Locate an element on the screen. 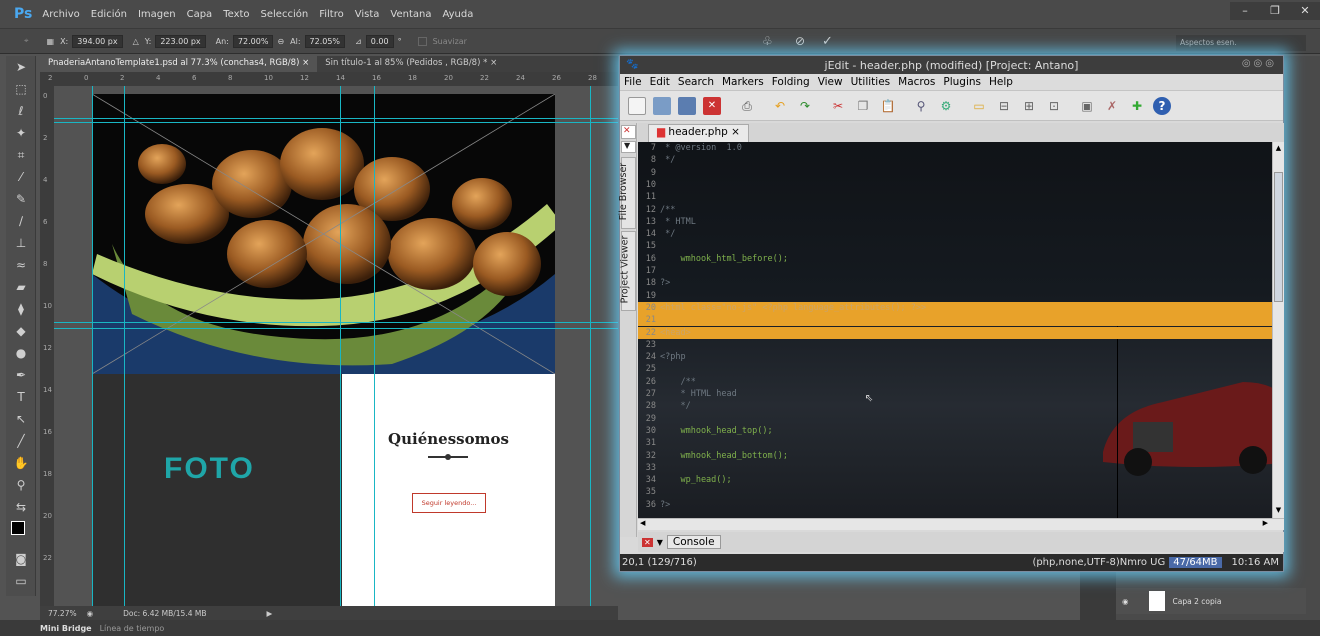 This screenshot has height=636, width=1320. code-line: 14 */ is located at coordinates (955, 234).